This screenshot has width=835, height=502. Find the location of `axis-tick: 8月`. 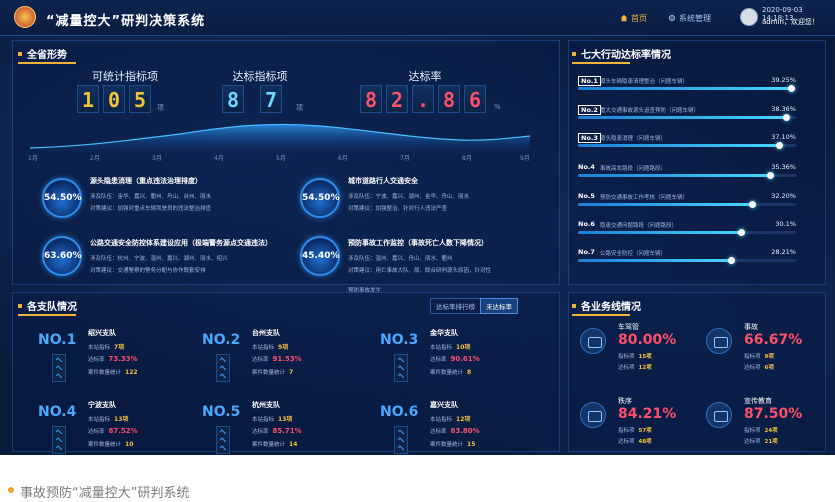

axis-tick: 8月 is located at coordinates (467, 158).